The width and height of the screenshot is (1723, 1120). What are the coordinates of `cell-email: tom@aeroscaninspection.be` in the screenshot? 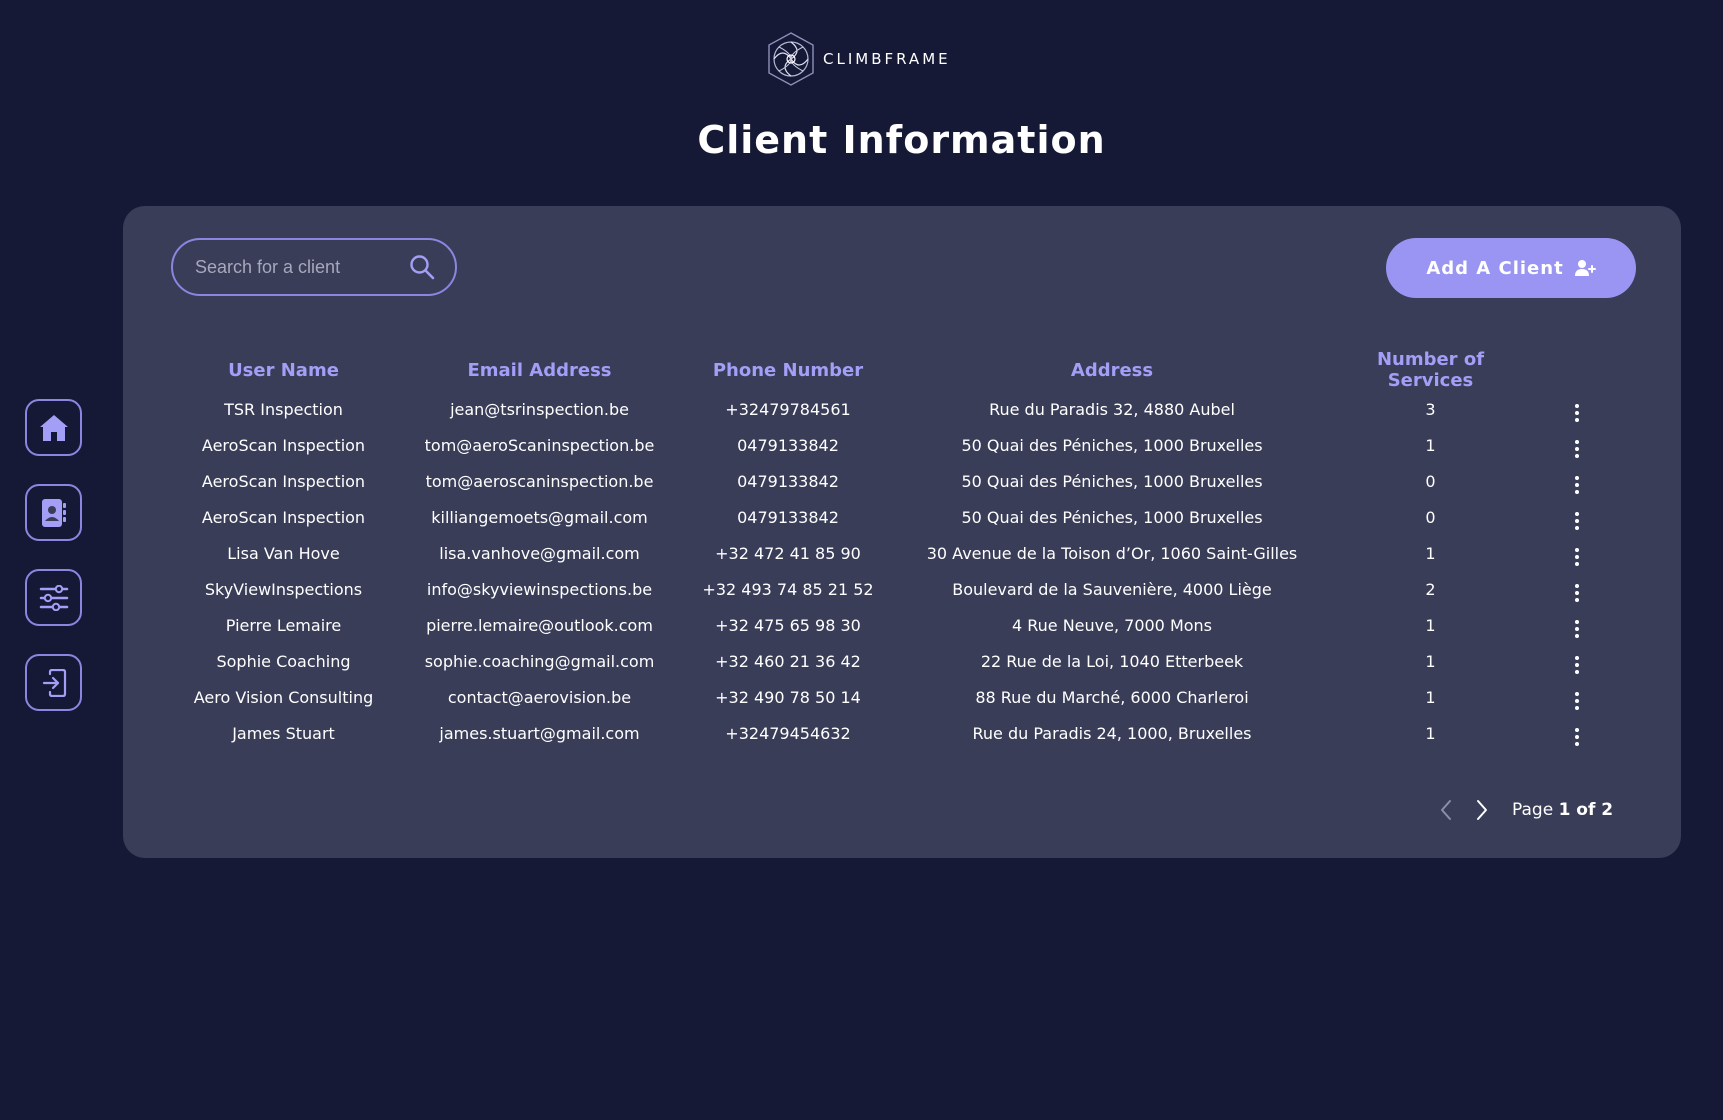 It's located at (539, 481).